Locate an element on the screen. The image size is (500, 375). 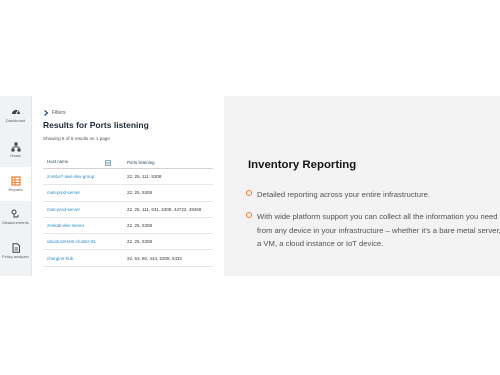
table-row: zenkab-dev-server 22, 25, 5308 is located at coordinates (128, 226).